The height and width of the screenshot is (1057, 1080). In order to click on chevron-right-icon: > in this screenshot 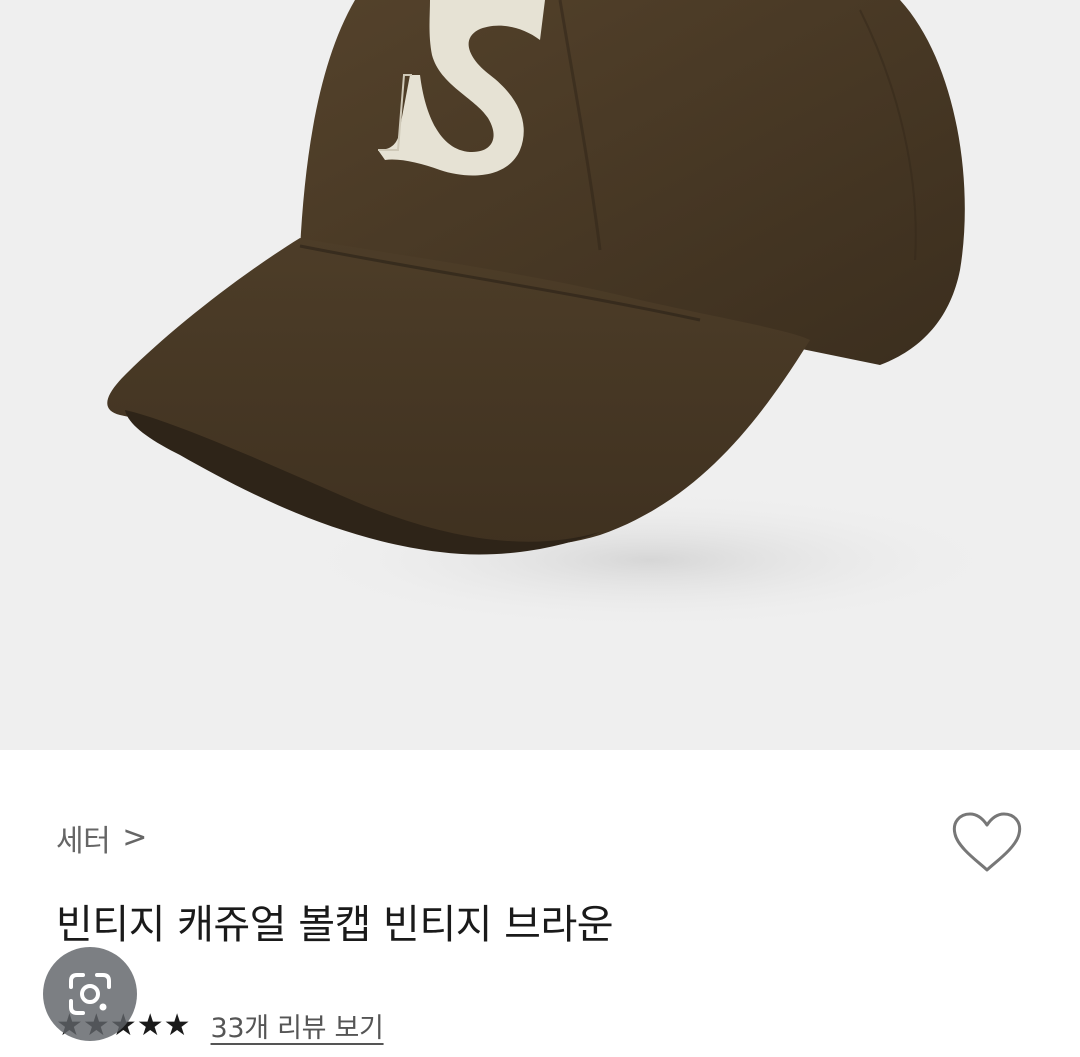, I will do `click(134, 837)`.